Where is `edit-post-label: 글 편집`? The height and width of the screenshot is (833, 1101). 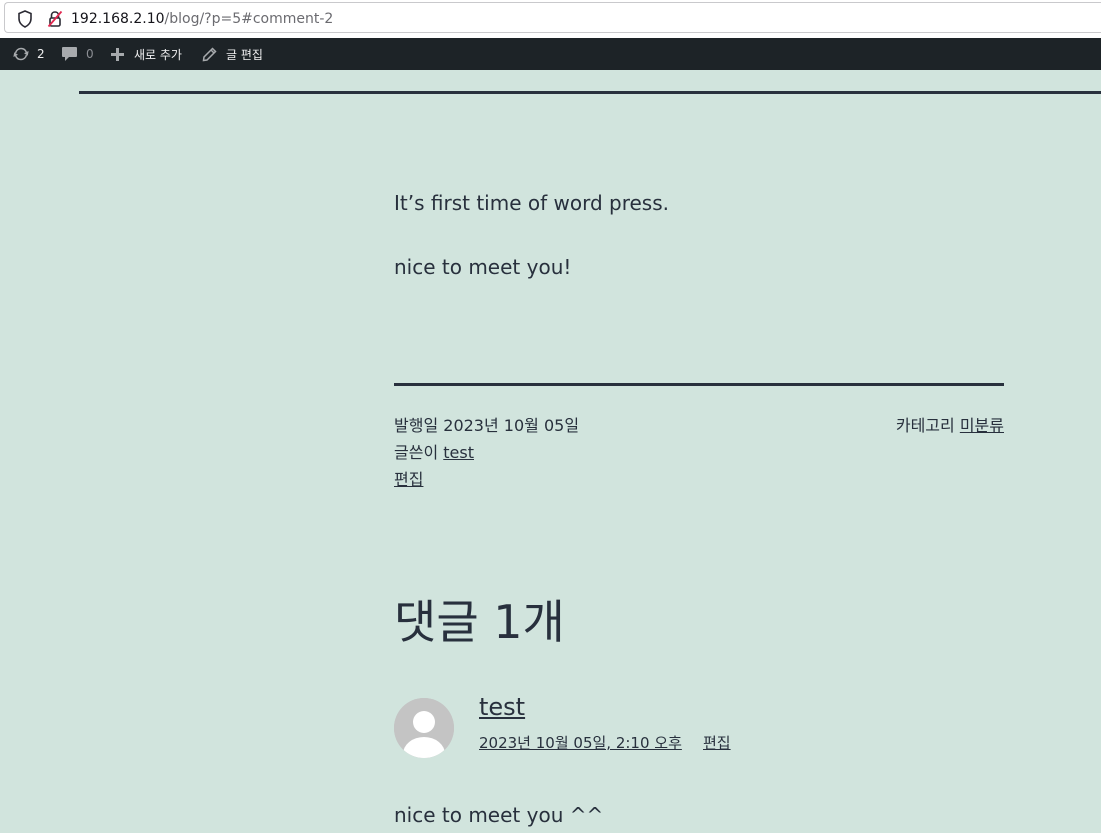
edit-post-label: 글 편집 is located at coordinates (244, 54).